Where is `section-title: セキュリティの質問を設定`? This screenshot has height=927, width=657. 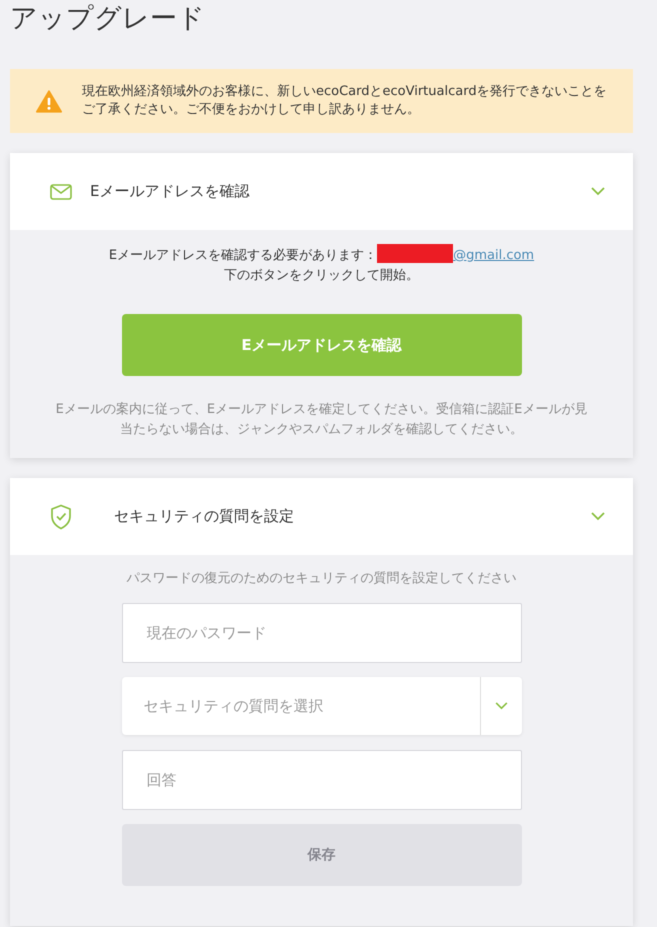 section-title: セキュリティの質問を設定 is located at coordinates (204, 516).